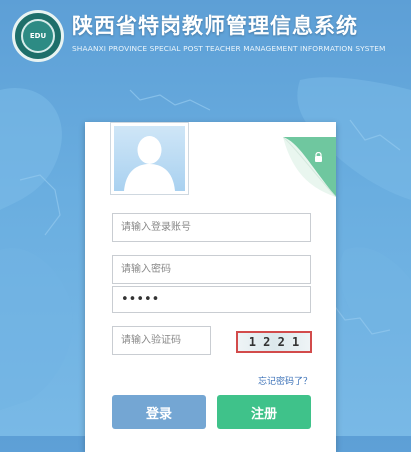 This screenshot has width=411, height=452. Describe the element at coordinates (285, 380) in the screenshot. I see `forgot-password-link: 忘记密码了？` at that location.